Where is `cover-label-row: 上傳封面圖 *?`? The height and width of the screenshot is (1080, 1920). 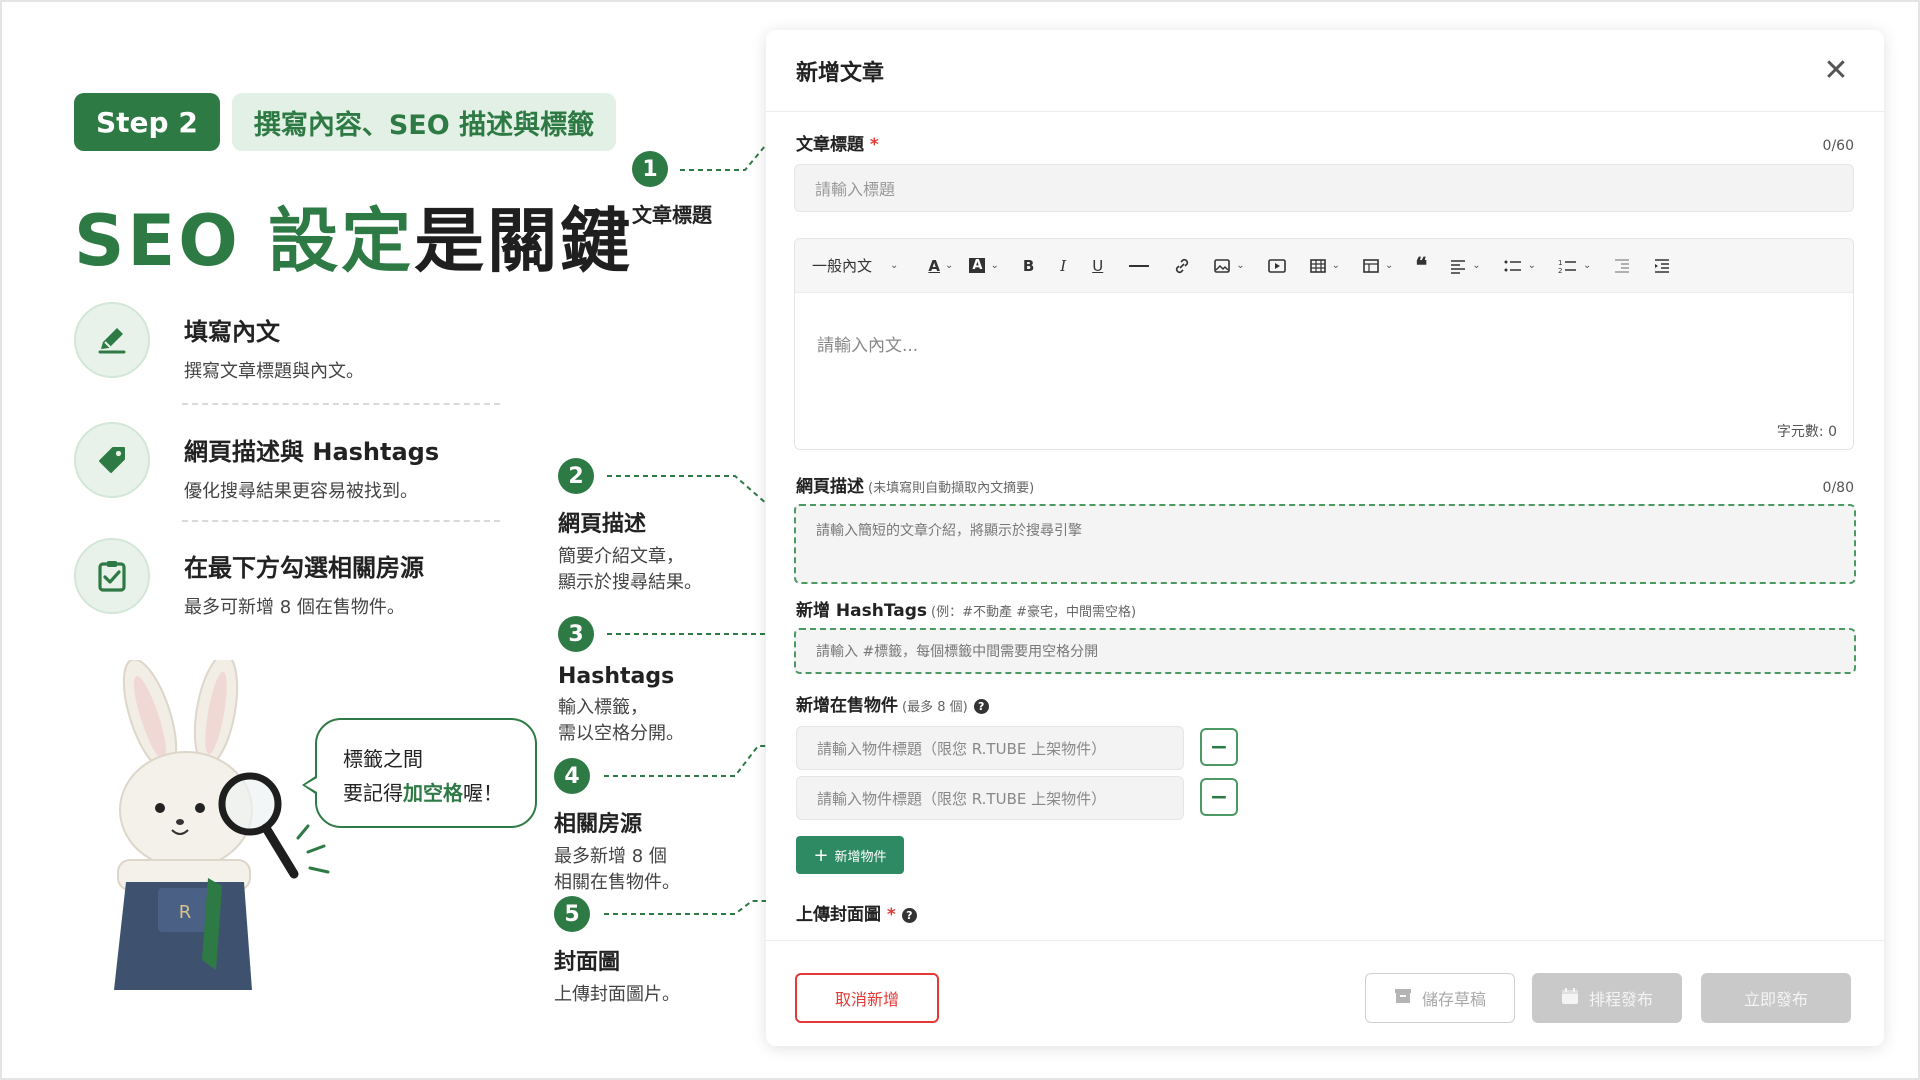 cover-label-row: 上傳封面圖 *? is located at coordinates (856, 912).